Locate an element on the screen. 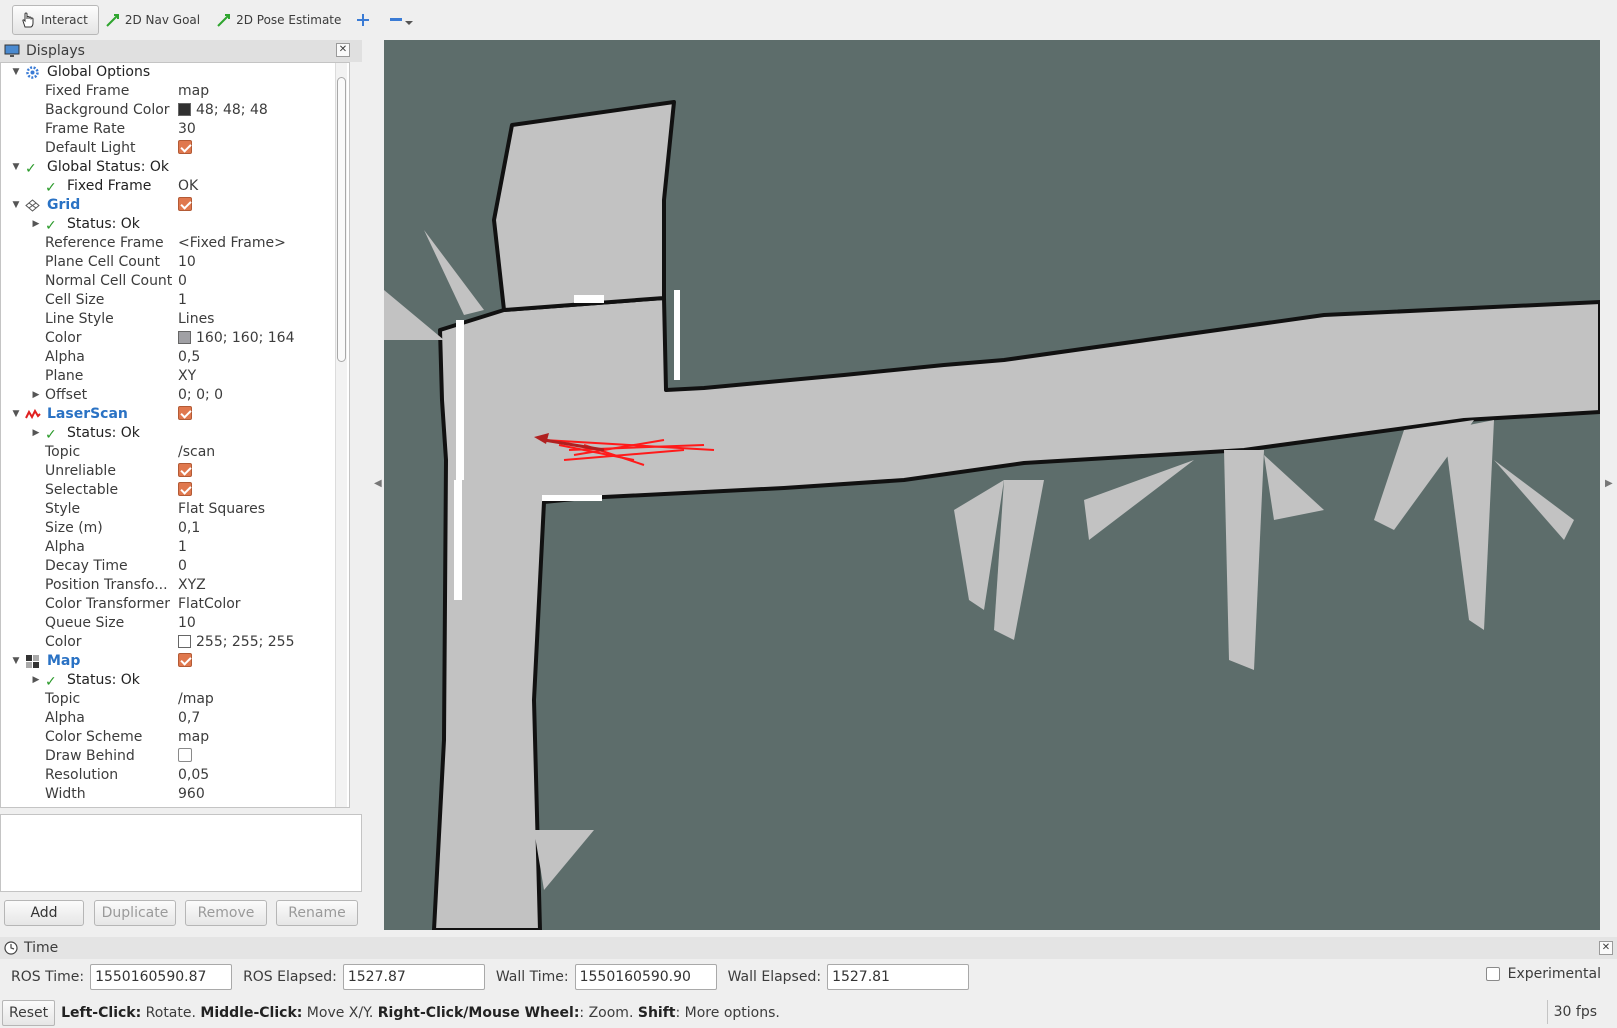 Image resolution: width=1617 pixels, height=1028 pixels. nav-goal-tool-button: 2D Nav Goal is located at coordinates (154, 20).